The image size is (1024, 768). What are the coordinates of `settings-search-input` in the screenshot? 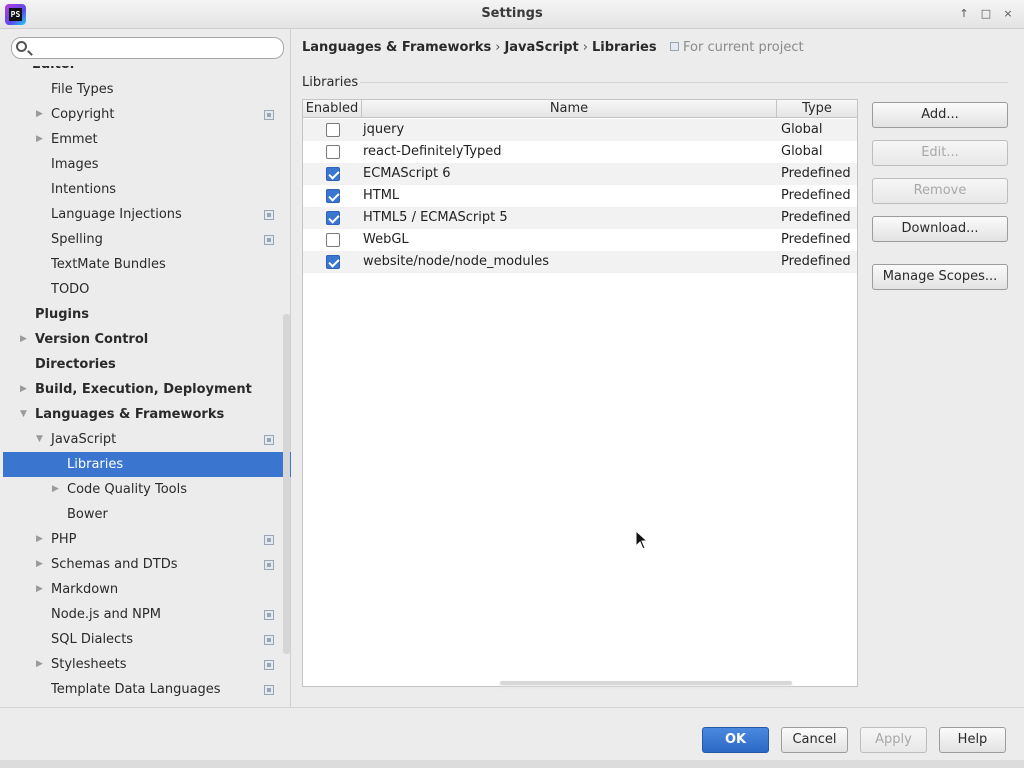 It's located at (147, 48).